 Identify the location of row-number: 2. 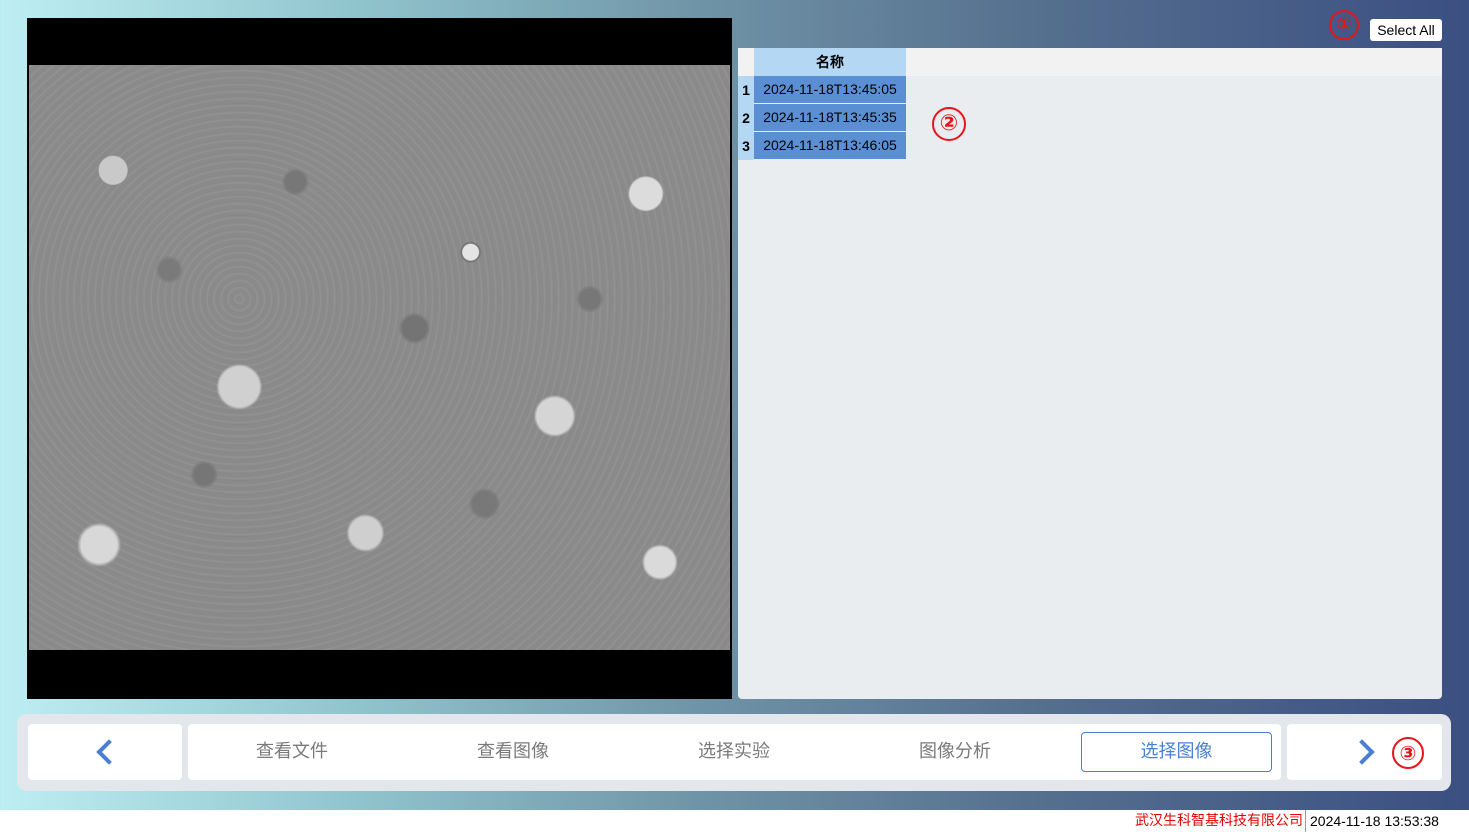
(746, 118).